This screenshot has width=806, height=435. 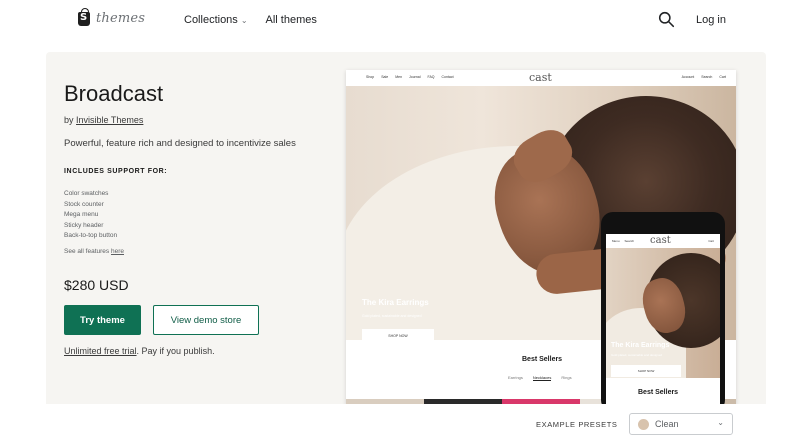 What do you see at coordinates (403, 21) in the screenshot?
I see `top-navigation-bar: themes Collections⌄ All themes Log in` at bounding box center [403, 21].